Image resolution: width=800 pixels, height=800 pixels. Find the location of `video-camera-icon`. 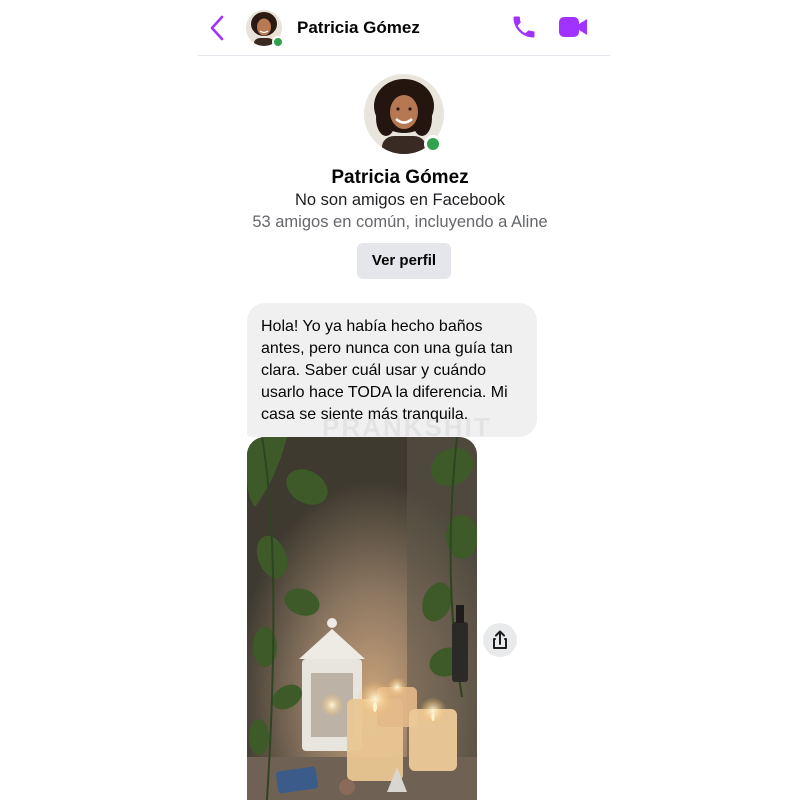

video-camera-icon is located at coordinates (573, 27).